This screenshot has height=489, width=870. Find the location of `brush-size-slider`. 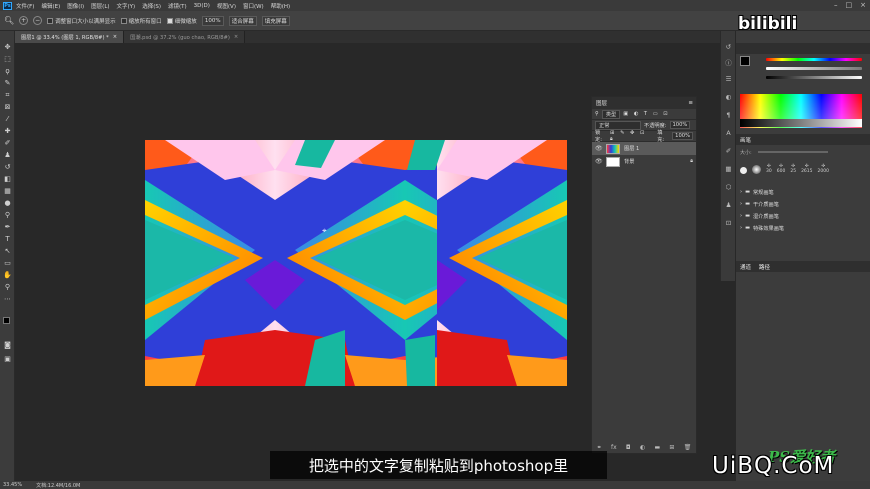

brush-size-slider is located at coordinates (793, 152).